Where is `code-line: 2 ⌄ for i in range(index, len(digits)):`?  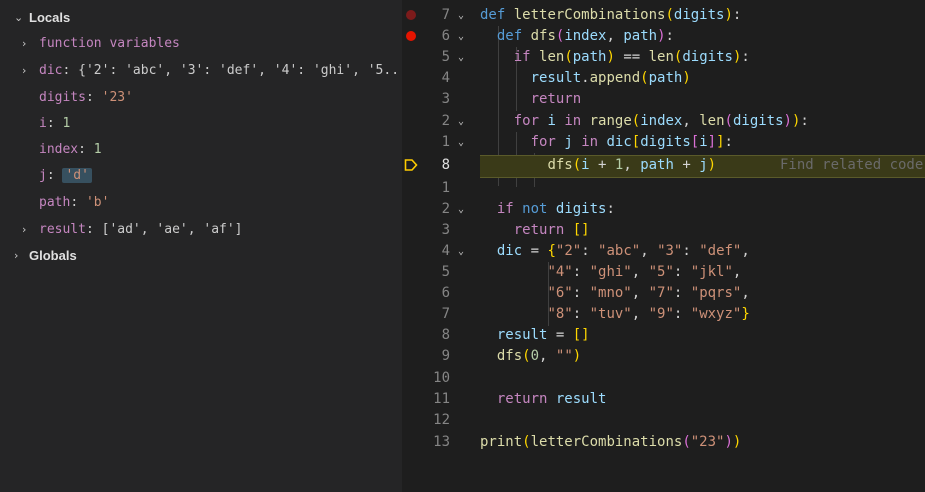
code-line: 2 ⌄ for i in range(index, len(digits)): is located at coordinates (663, 121).